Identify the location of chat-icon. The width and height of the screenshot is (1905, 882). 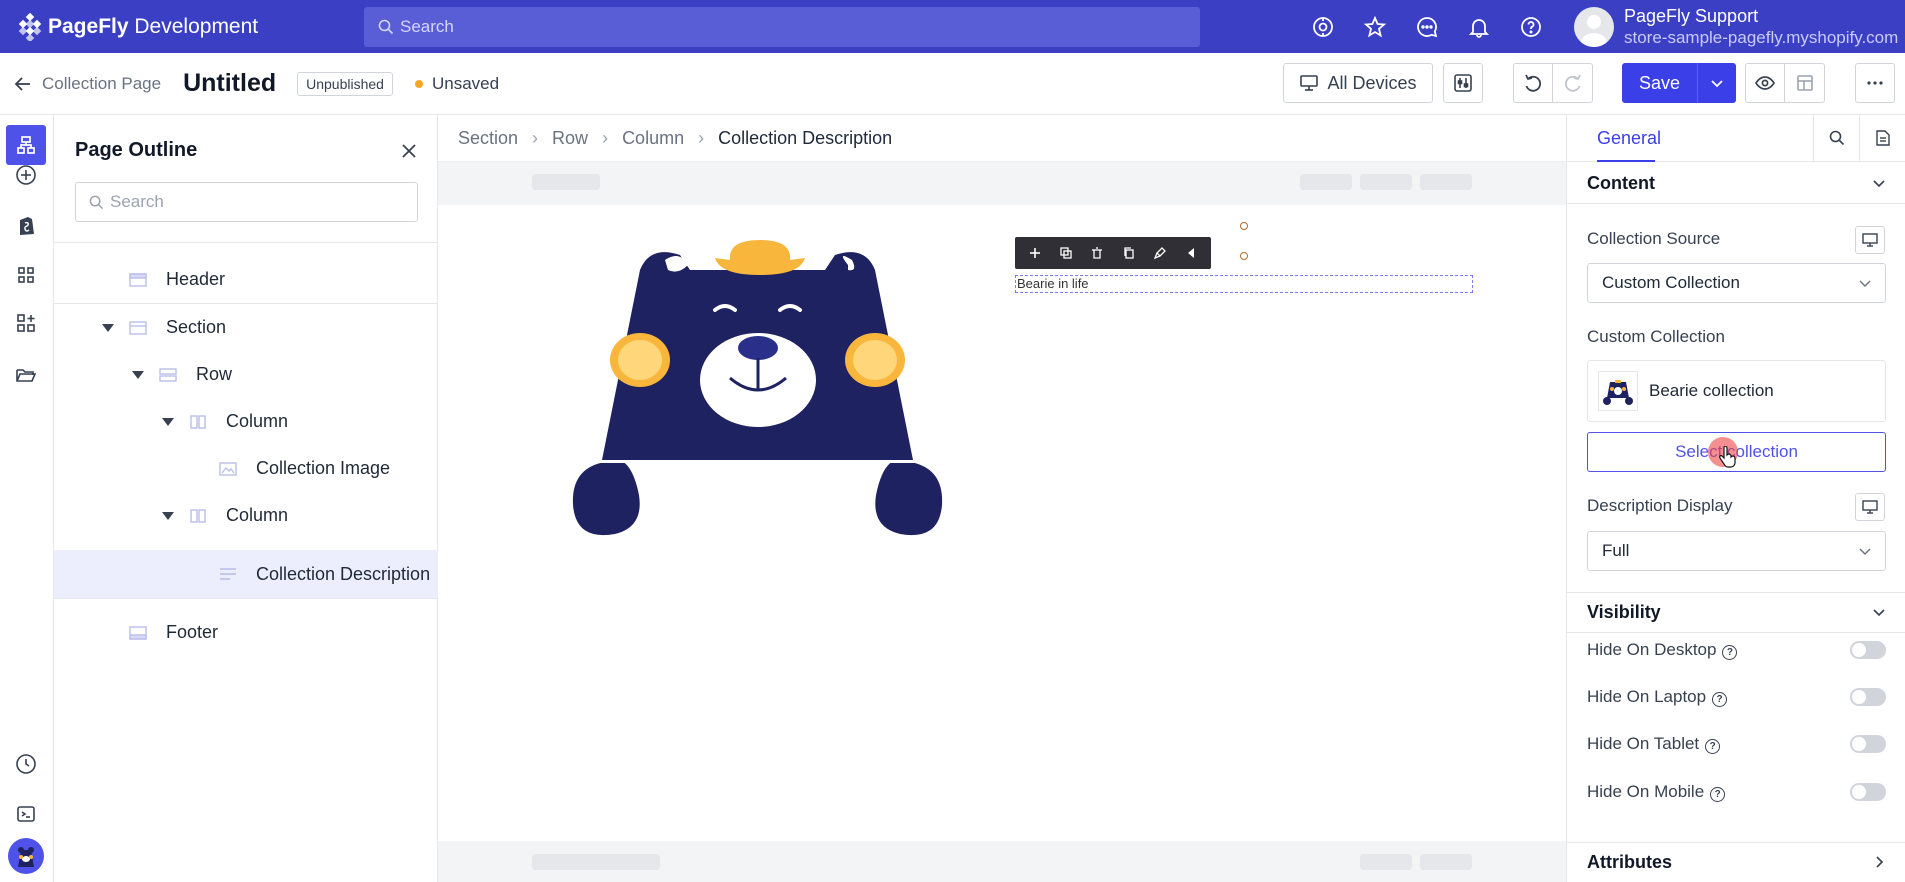
(1427, 27).